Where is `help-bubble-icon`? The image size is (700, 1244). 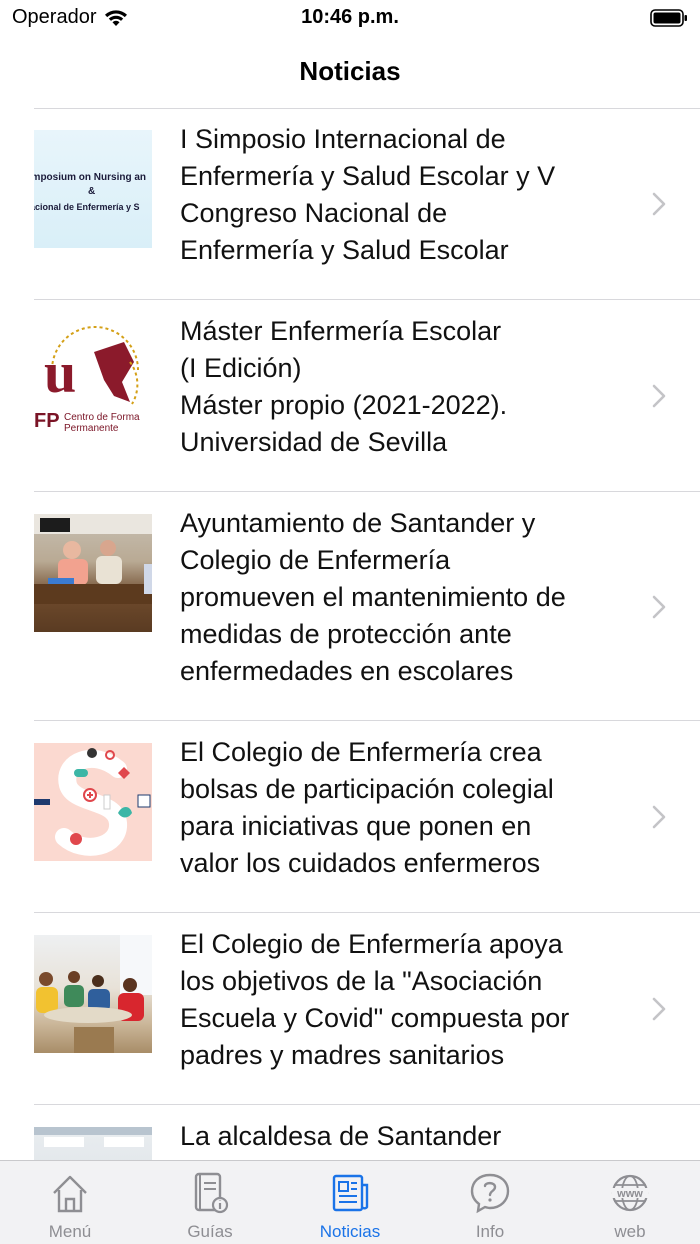 help-bubble-icon is located at coordinates (490, 1193).